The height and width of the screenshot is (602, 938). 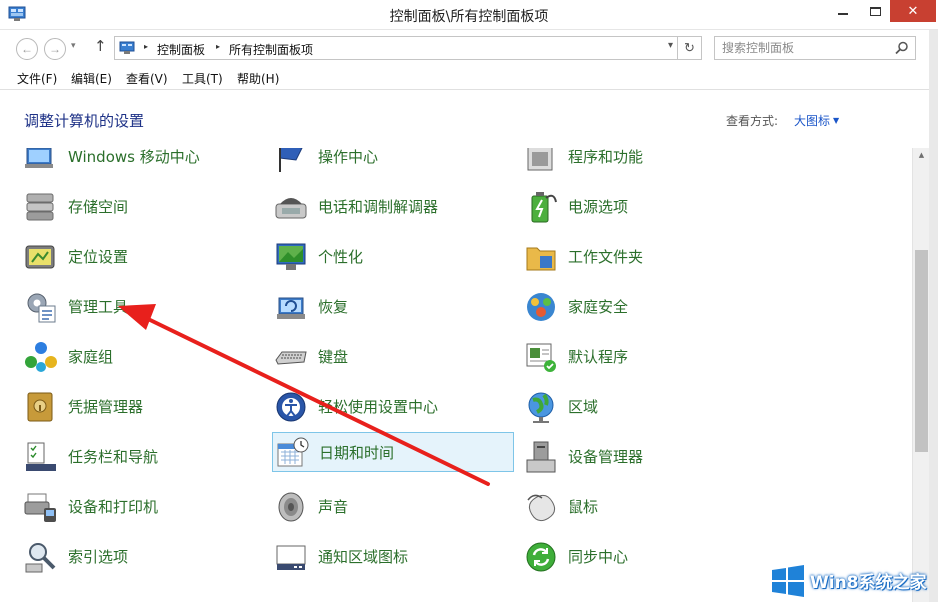 What do you see at coordinates (752, 121) in the screenshot?
I see `view-mode-label: 查看方式:` at bounding box center [752, 121].